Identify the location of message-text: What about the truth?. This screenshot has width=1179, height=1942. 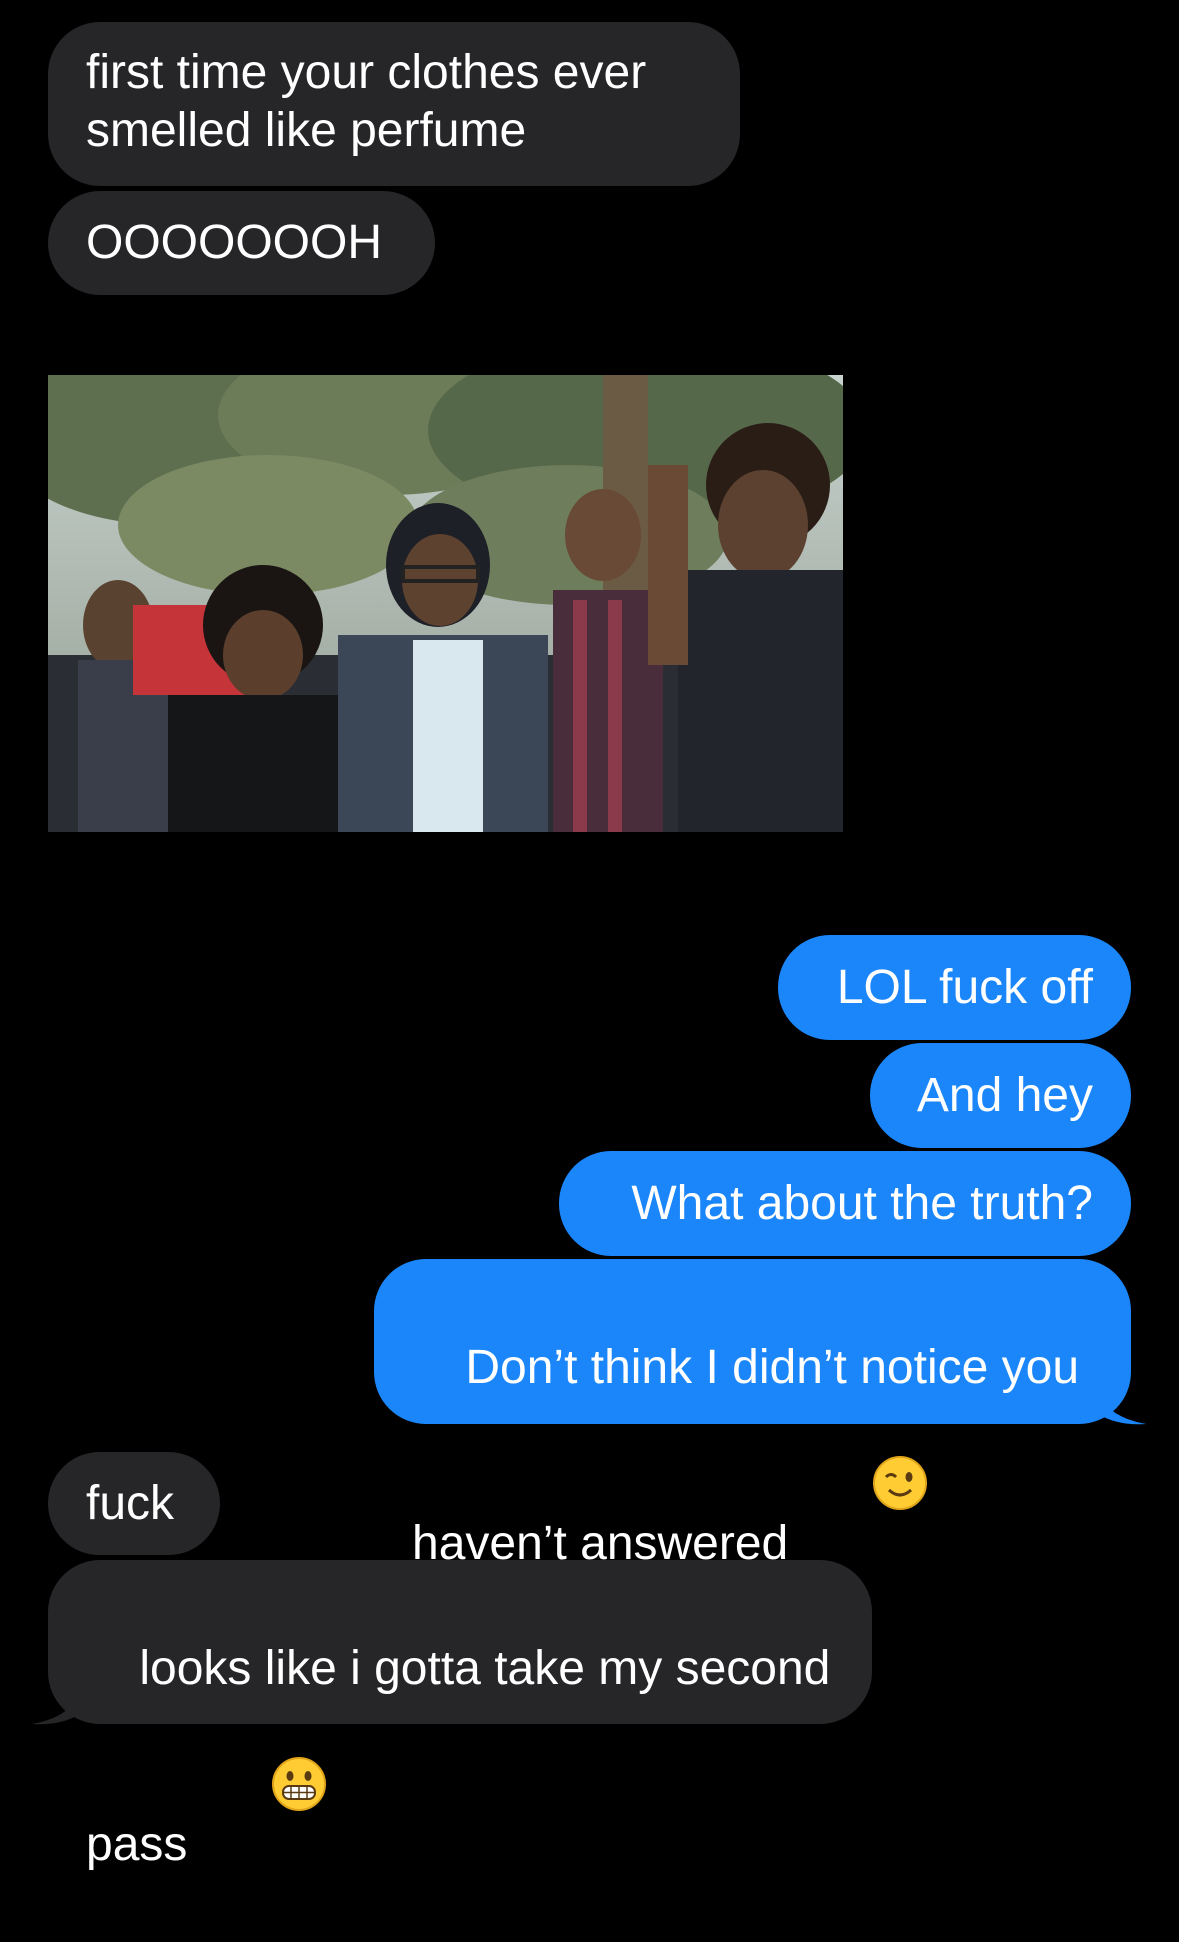
(862, 1203).